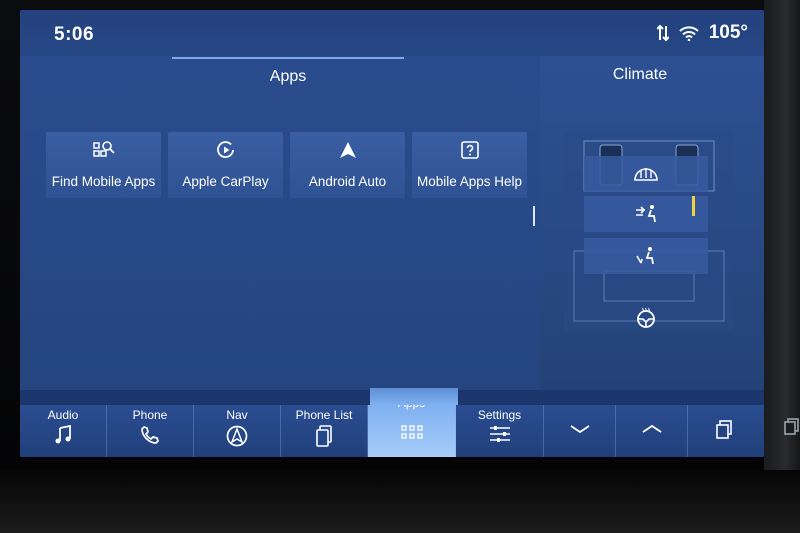  What do you see at coordinates (347, 181) in the screenshot?
I see `tile-label: Android Auto` at bounding box center [347, 181].